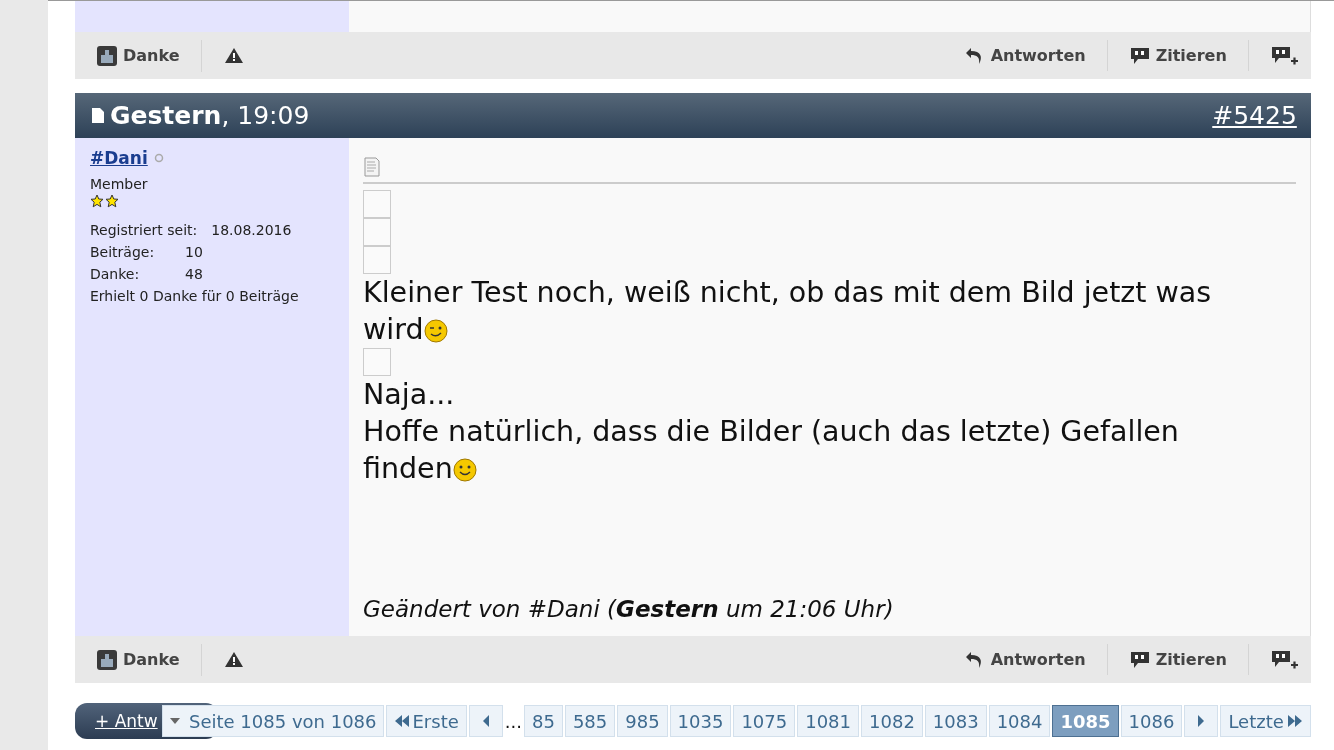 The height and width of the screenshot is (750, 1334). I want to click on stat-label: Beiträge:, so click(123, 252).